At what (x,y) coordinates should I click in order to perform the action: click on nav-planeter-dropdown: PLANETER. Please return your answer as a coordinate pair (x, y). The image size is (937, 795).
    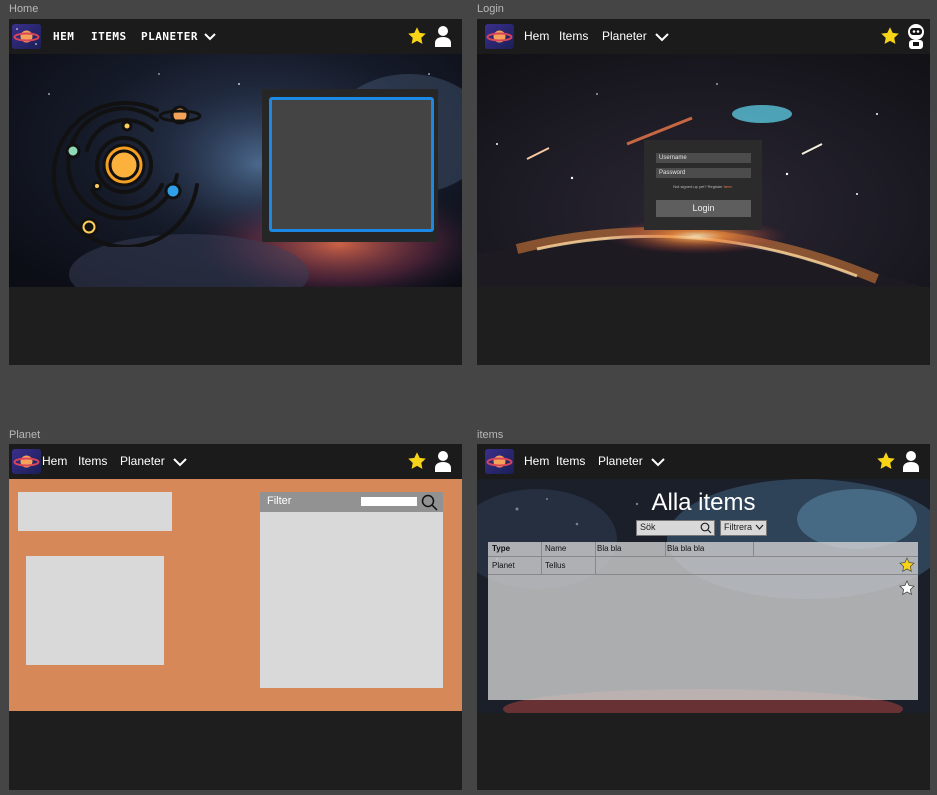
    Looking at the image, I should click on (179, 36).